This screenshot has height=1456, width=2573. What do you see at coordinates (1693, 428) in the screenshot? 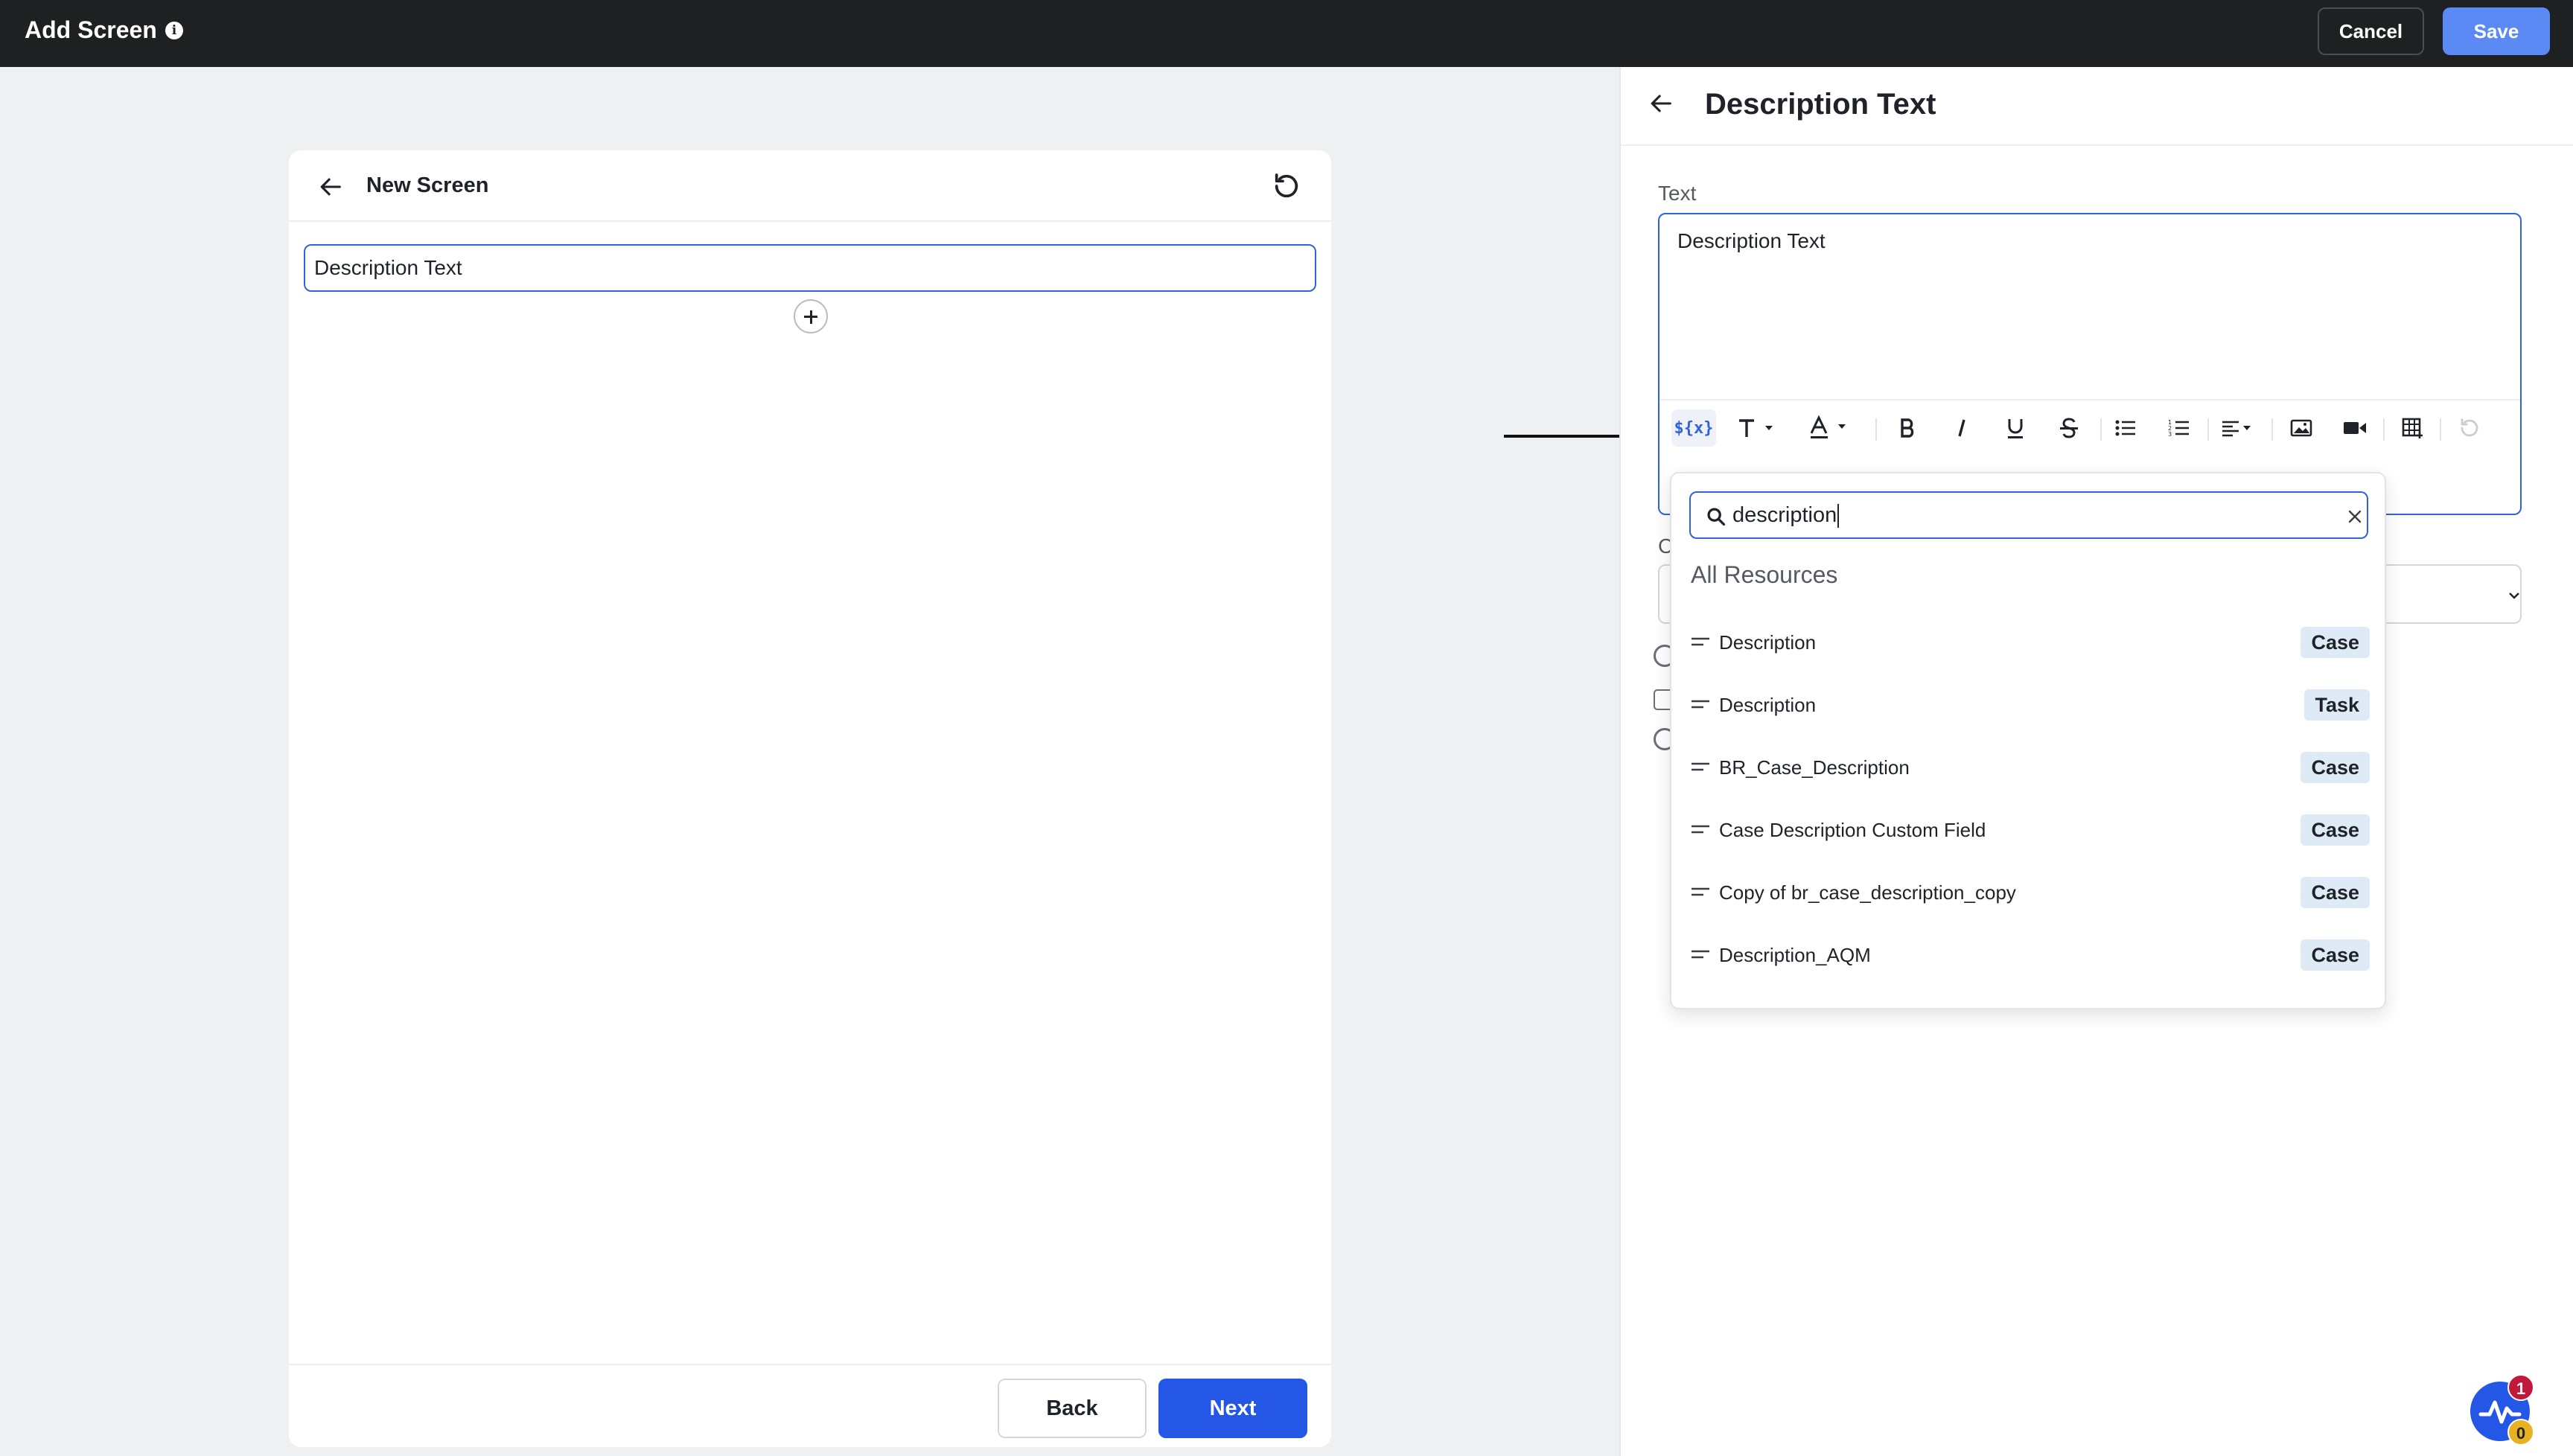
I see `variable-icon: ${x}` at bounding box center [1693, 428].